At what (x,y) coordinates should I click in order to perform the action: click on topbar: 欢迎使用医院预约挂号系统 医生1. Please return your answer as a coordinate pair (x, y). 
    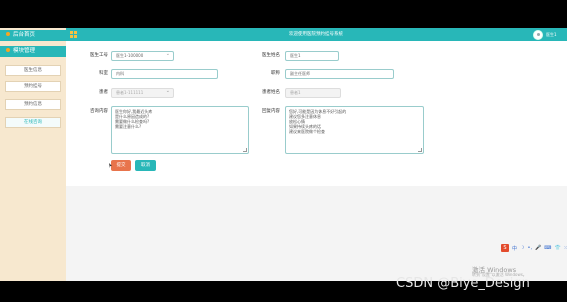
    Looking at the image, I should click on (316, 34).